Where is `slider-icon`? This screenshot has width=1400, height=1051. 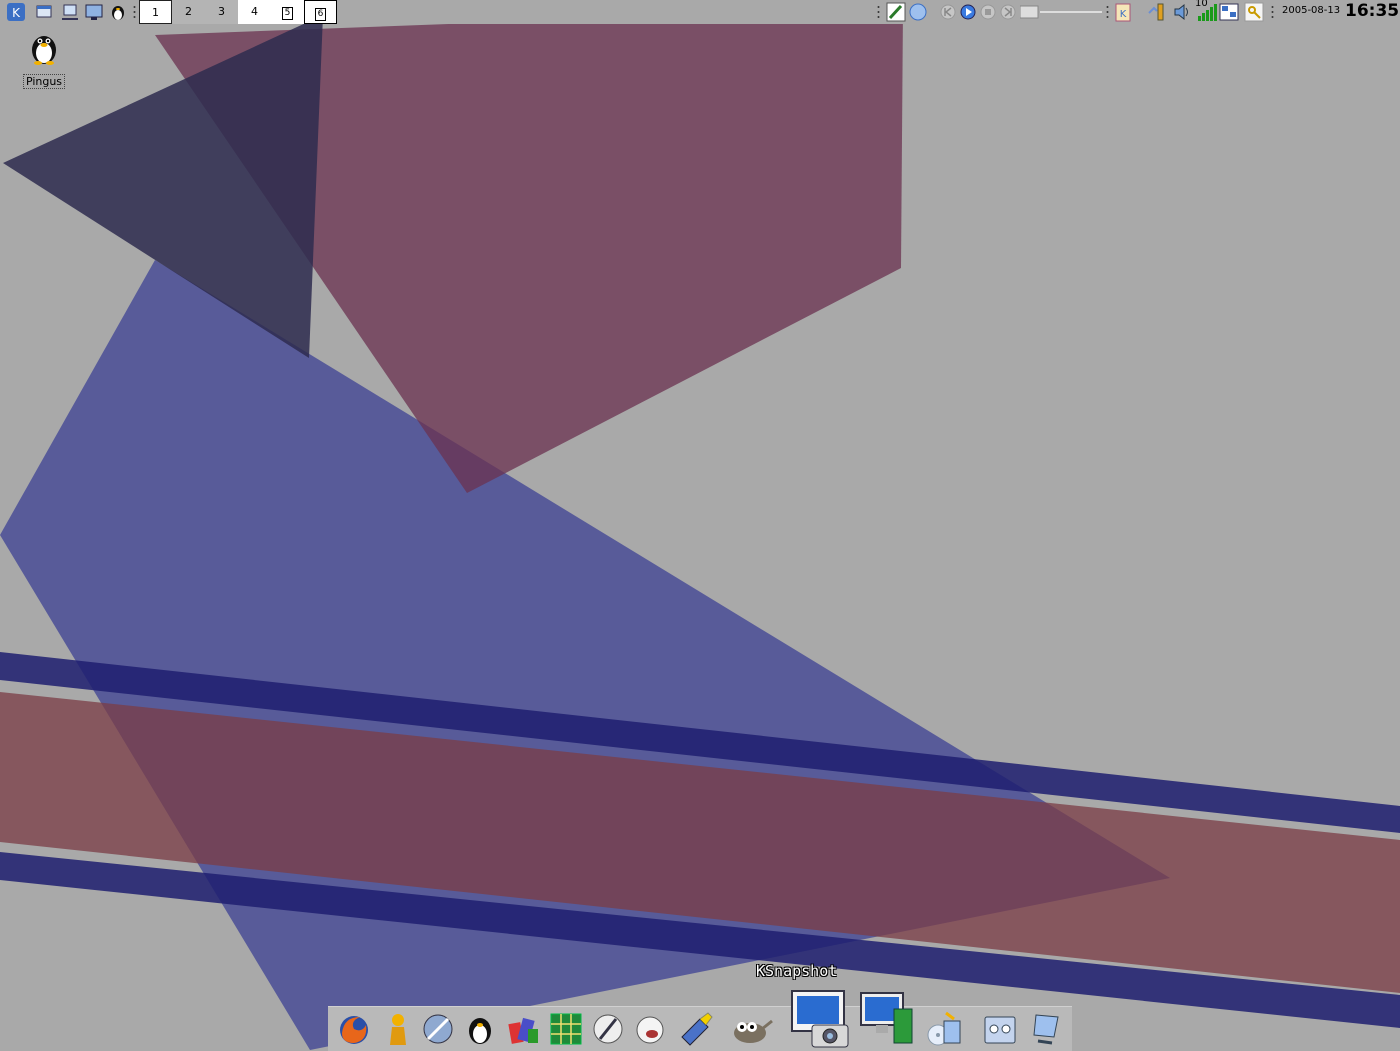 slider-icon is located at coordinates (1062, 12).